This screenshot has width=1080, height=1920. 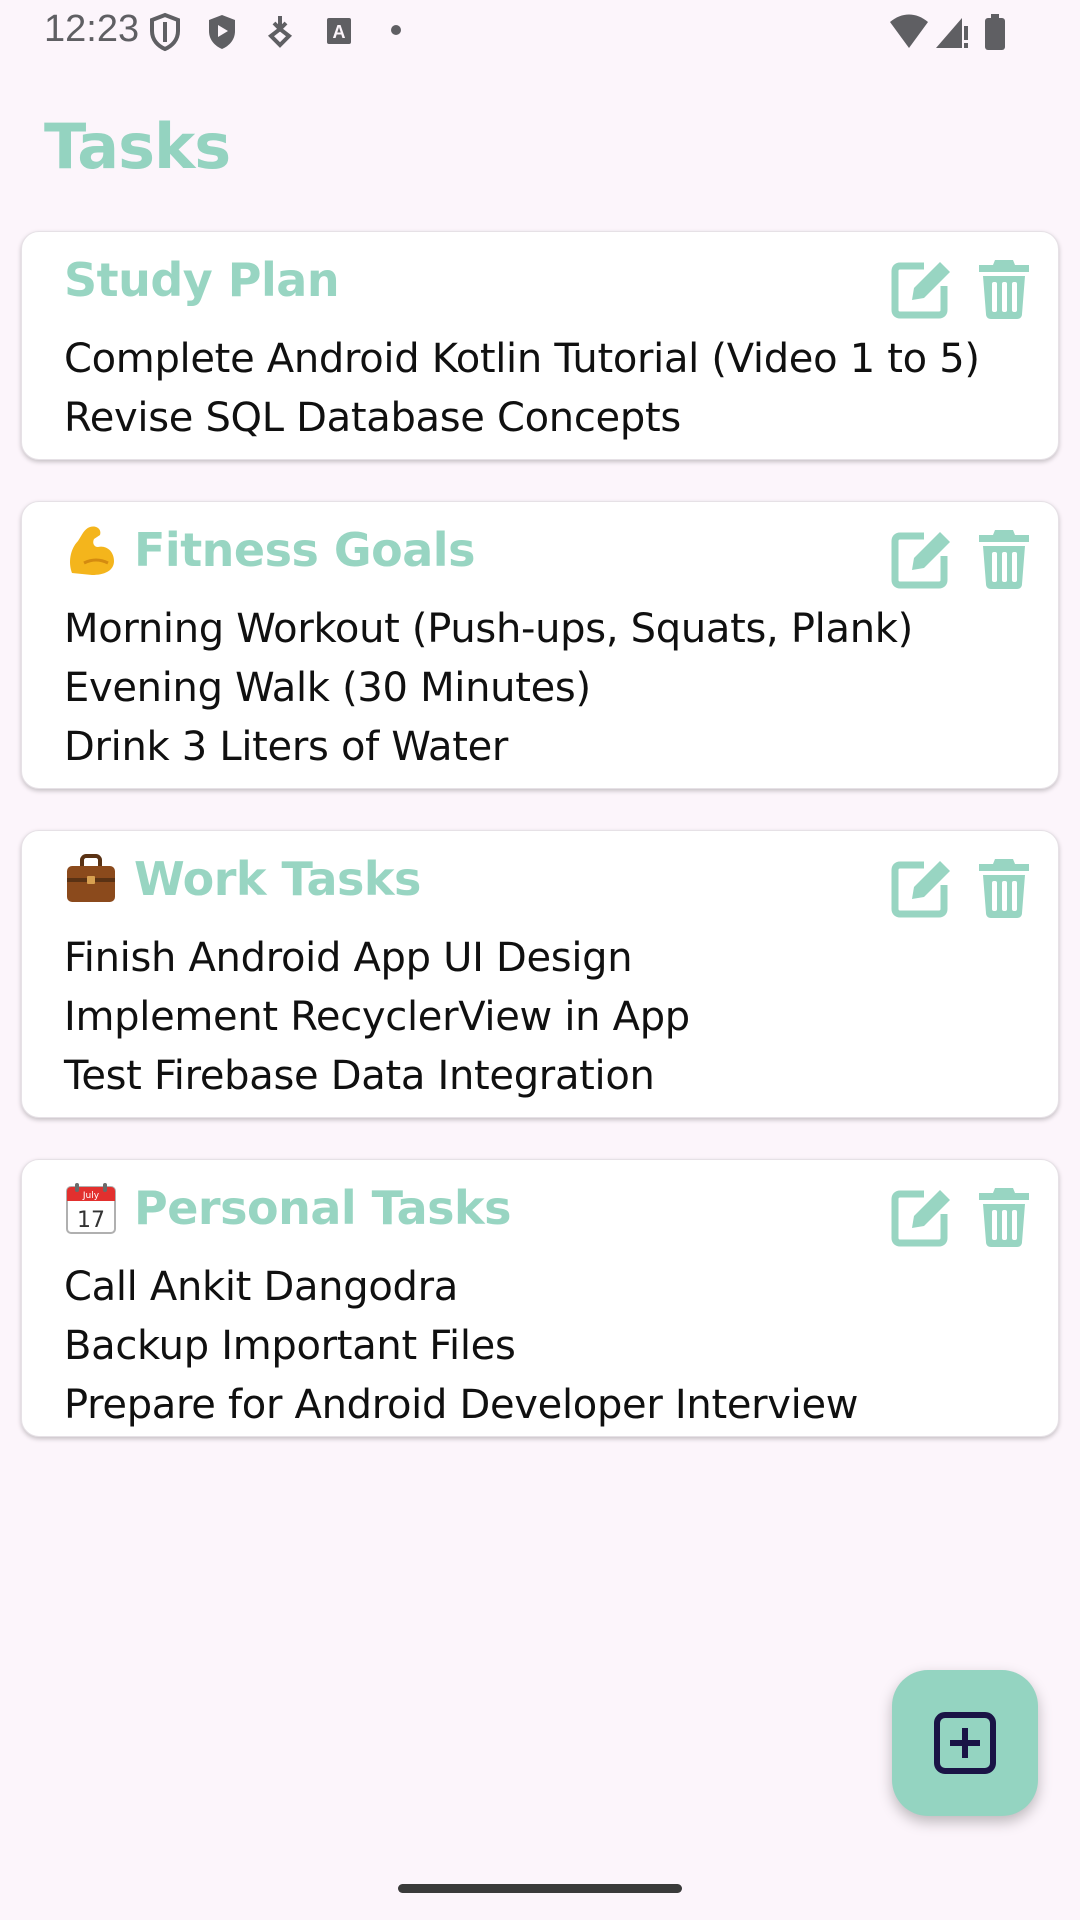 I want to click on card-title: Study Plan, so click(x=202, y=280).